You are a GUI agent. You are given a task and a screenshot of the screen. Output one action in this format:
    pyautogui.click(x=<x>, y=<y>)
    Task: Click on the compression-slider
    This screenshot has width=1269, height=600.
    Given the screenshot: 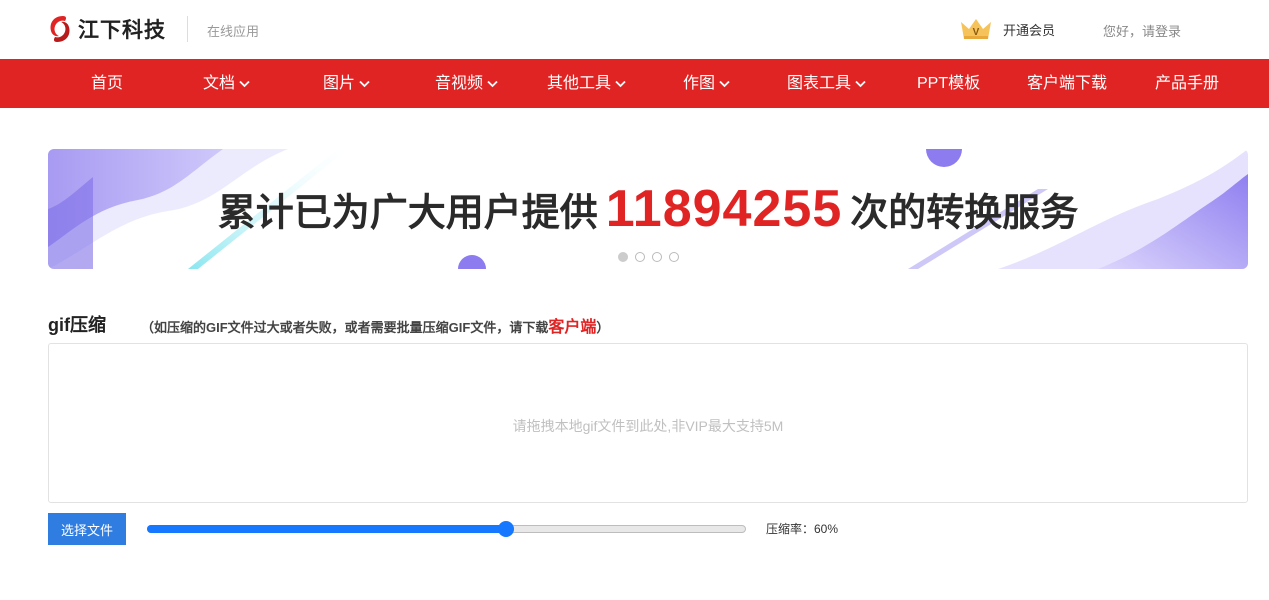 What is the action you would take?
    pyautogui.click(x=446, y=529)
    